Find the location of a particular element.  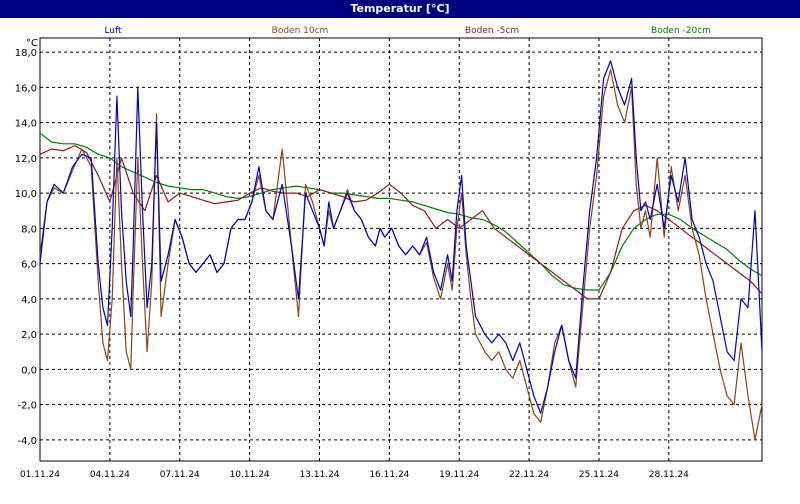

x-tick-label: 10.11.24 is located at coordinates (250, 475).